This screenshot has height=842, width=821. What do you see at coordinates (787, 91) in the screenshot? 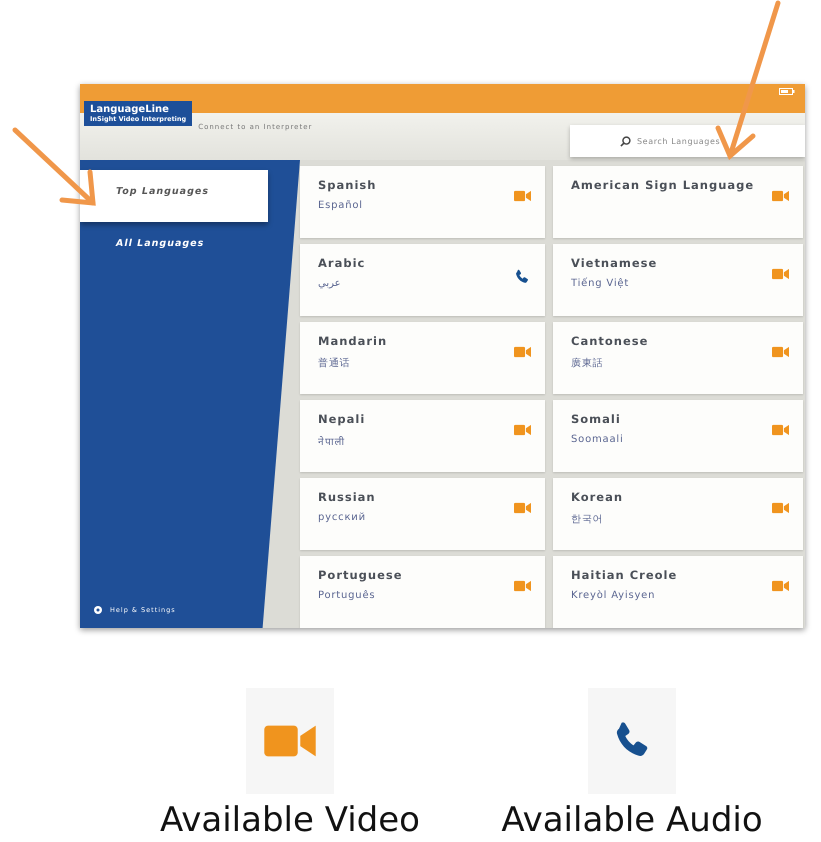
I see `battery-icon` at bounding box center [787, 91].